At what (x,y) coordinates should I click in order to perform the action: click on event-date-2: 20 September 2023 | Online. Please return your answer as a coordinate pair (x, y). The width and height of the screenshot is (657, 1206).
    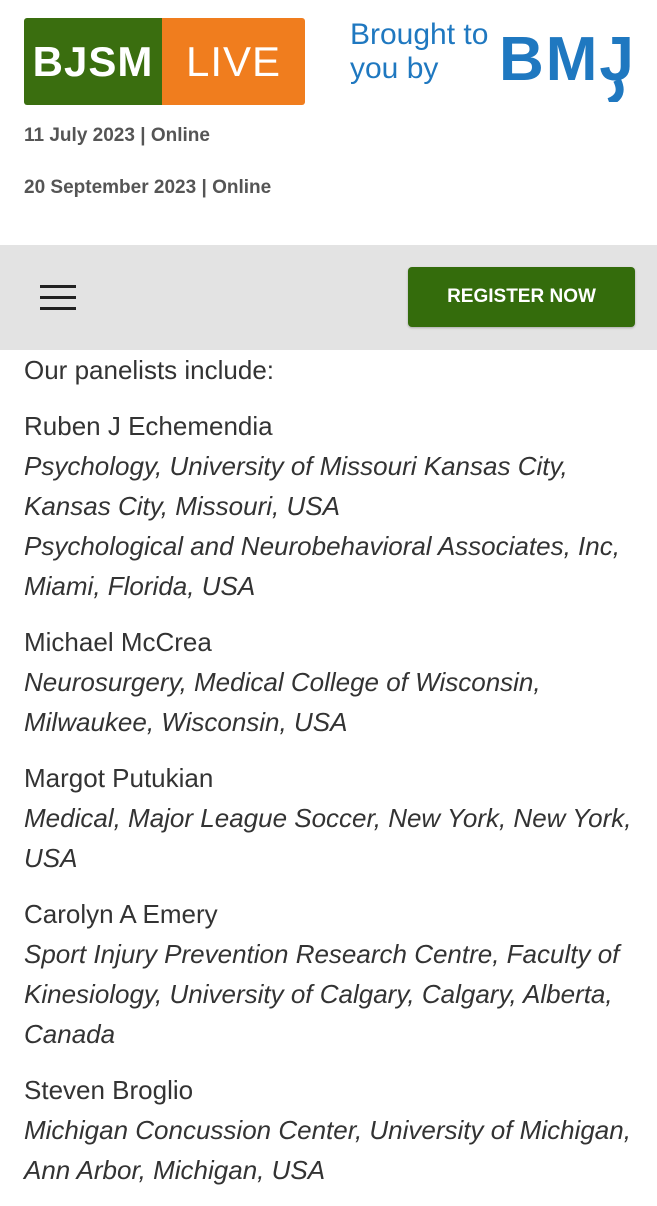
    Looking at the image, I should click on (147, 188).